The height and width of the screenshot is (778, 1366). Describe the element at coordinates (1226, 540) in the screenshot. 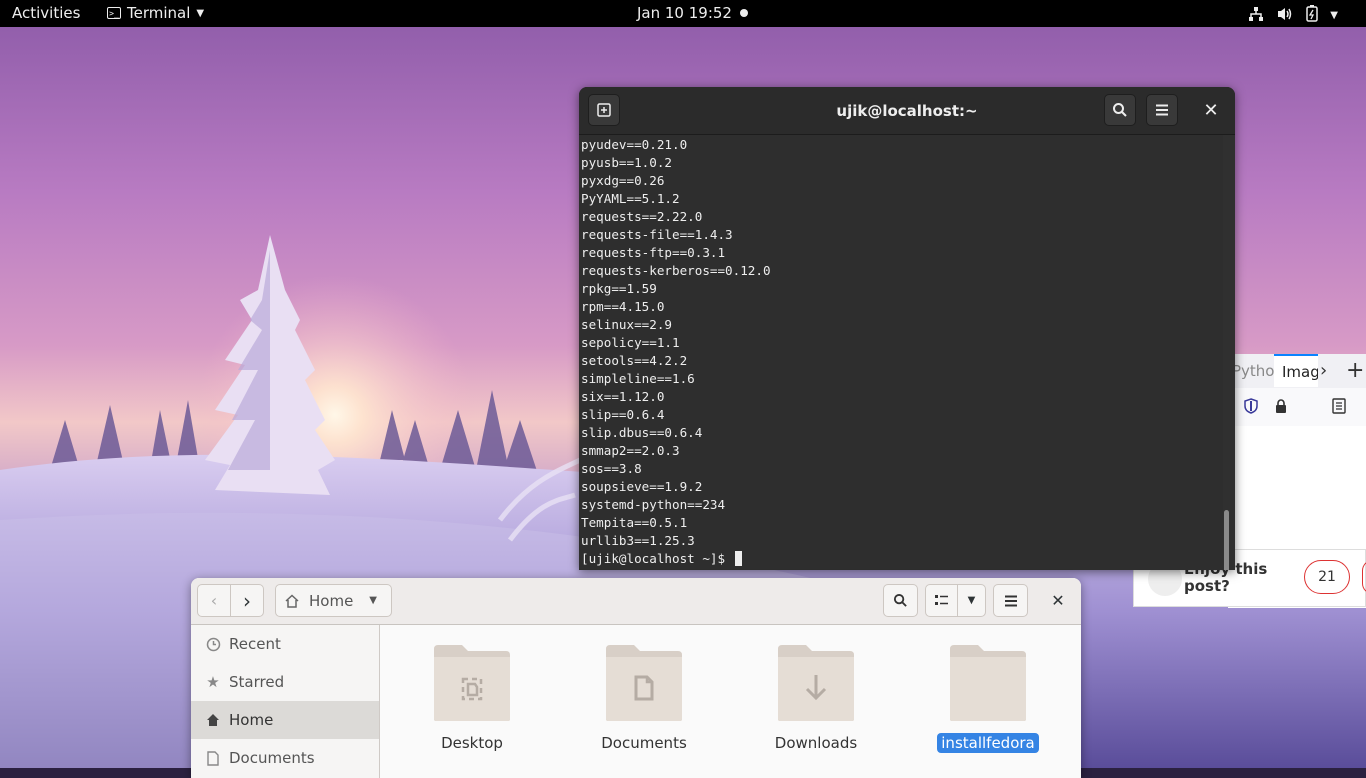

I see `scrollbar` at that location.